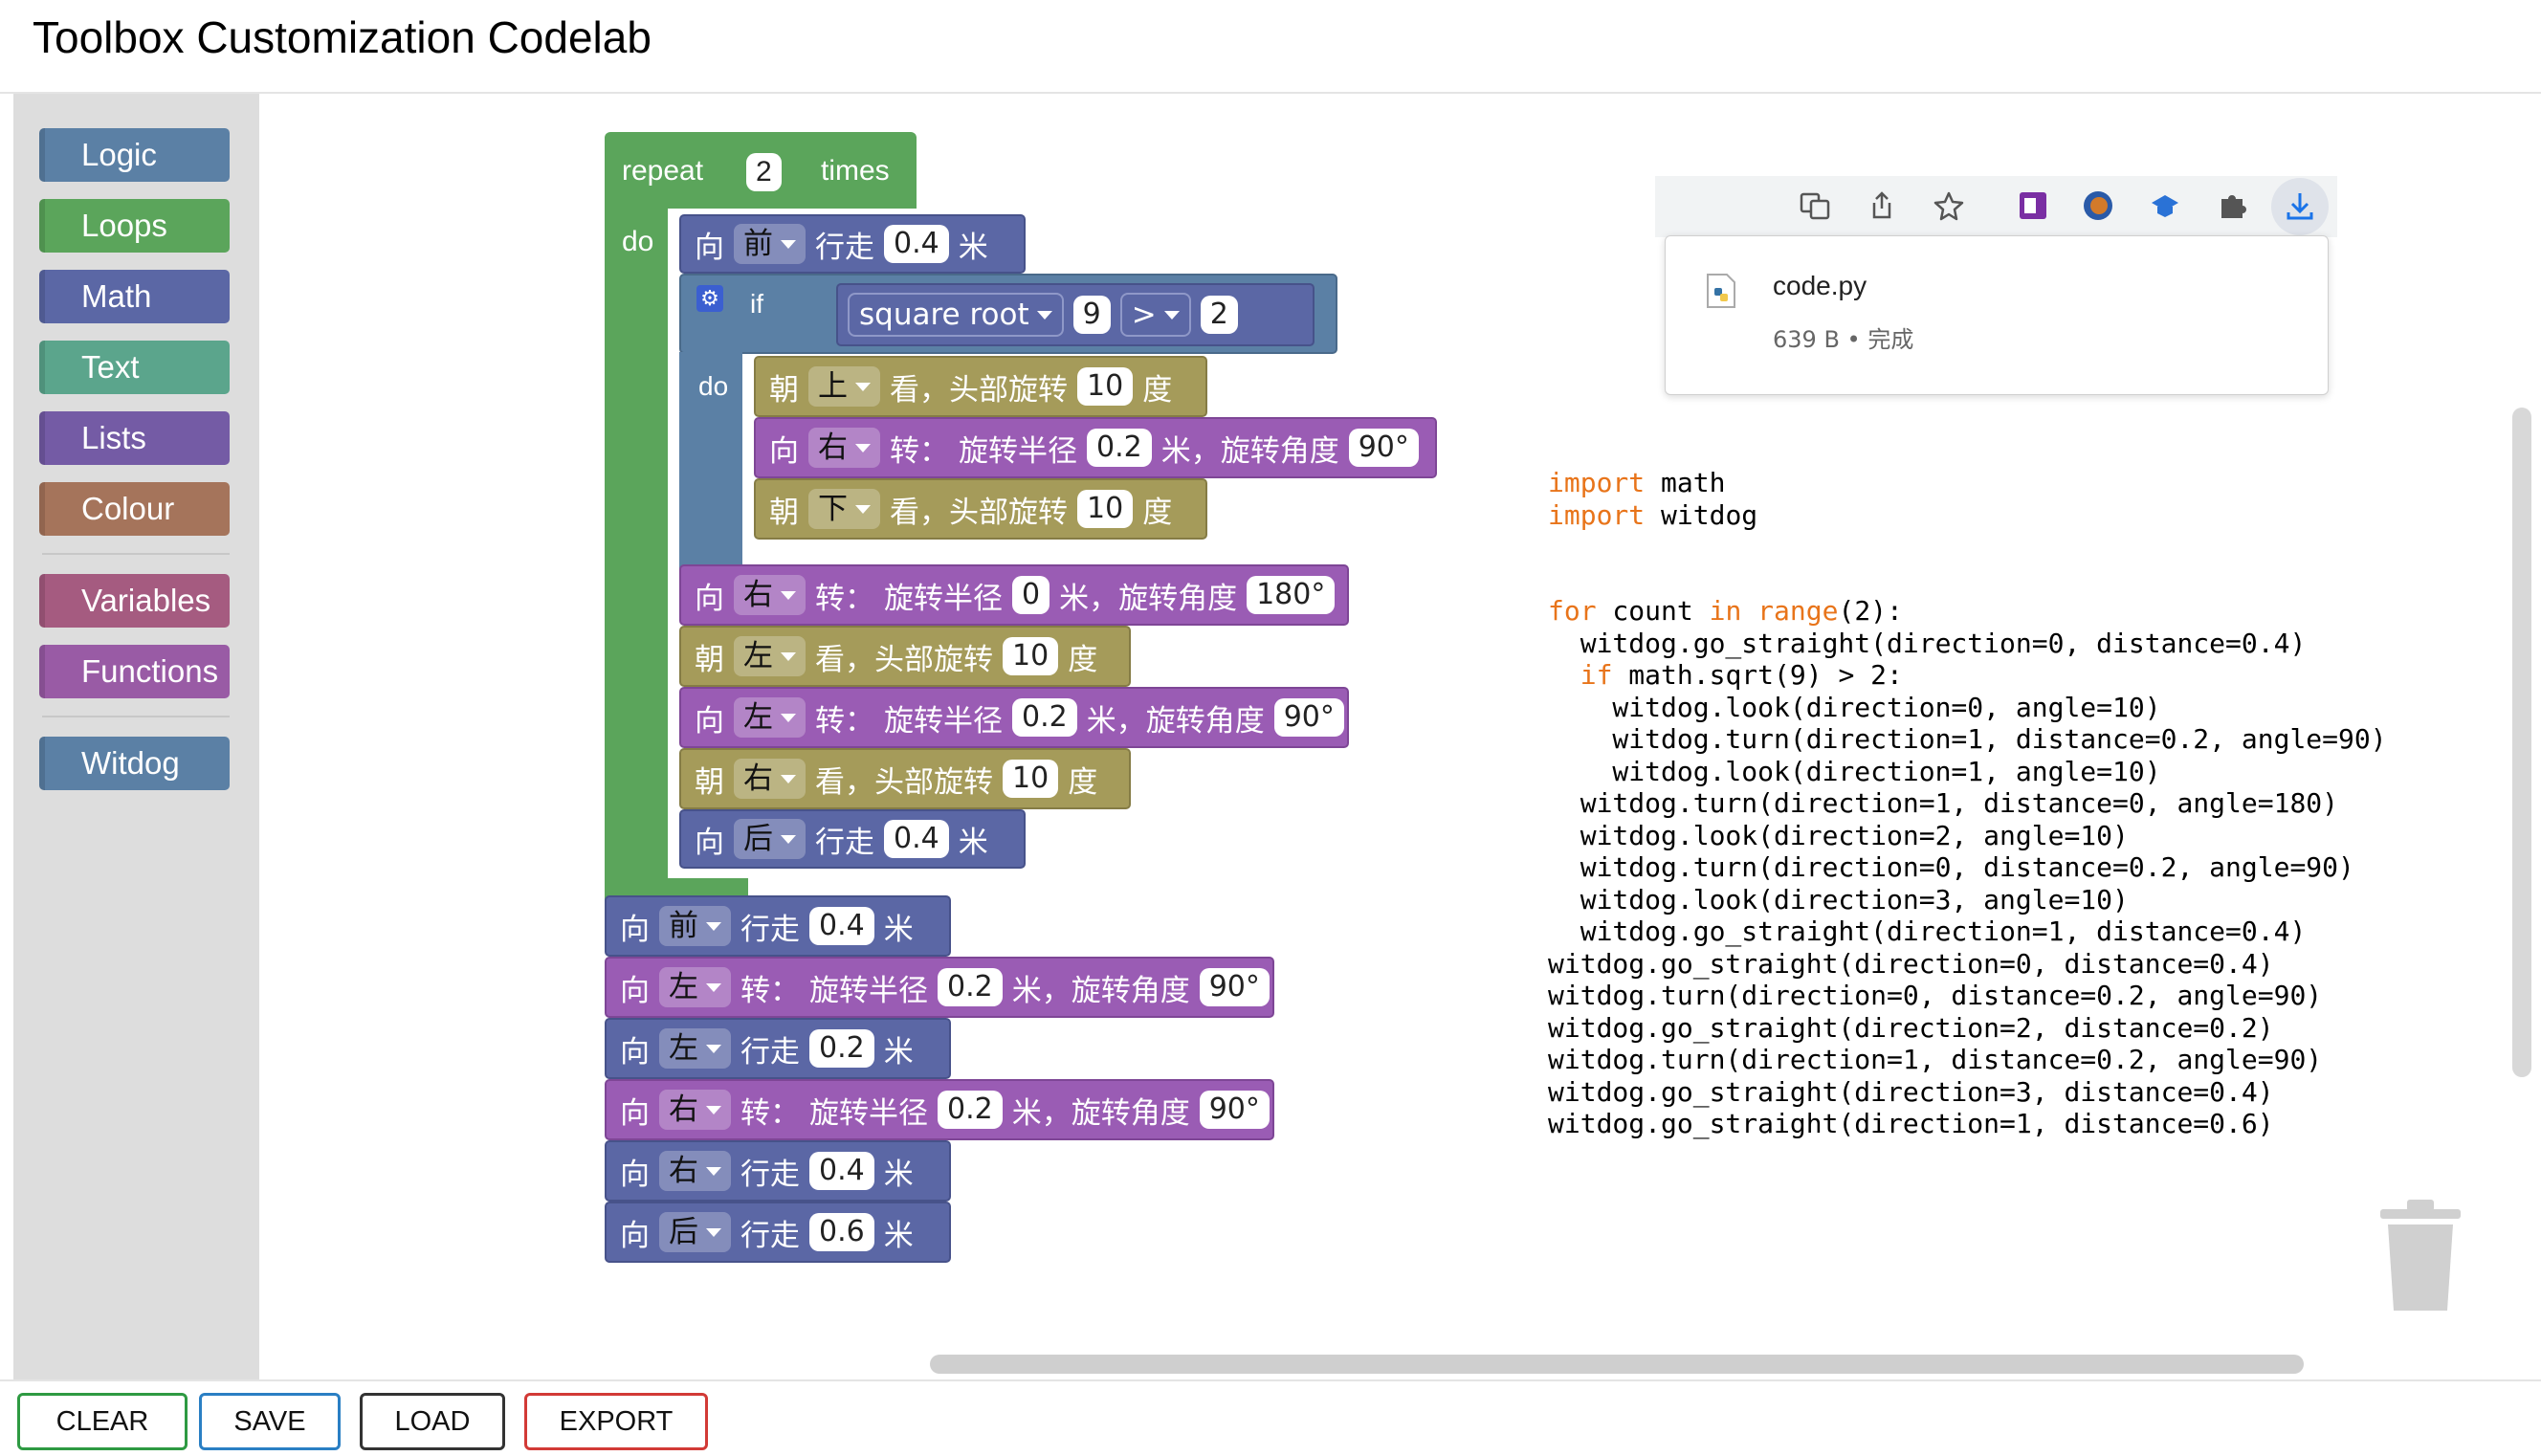 Image resolution: width=2541 pixels, height=1456 pixels. Describe the element at coordinates (1219, 315) in the screenshot. I see `number-field: 2` at that location.